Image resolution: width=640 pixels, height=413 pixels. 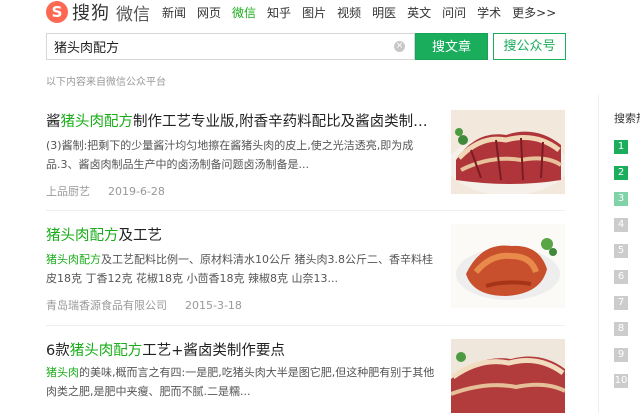 What do you see at coordinates (279, 12) in the screenshot?
I see `nav-item-zhihu: 知乎` at bounding box center [279, 12].